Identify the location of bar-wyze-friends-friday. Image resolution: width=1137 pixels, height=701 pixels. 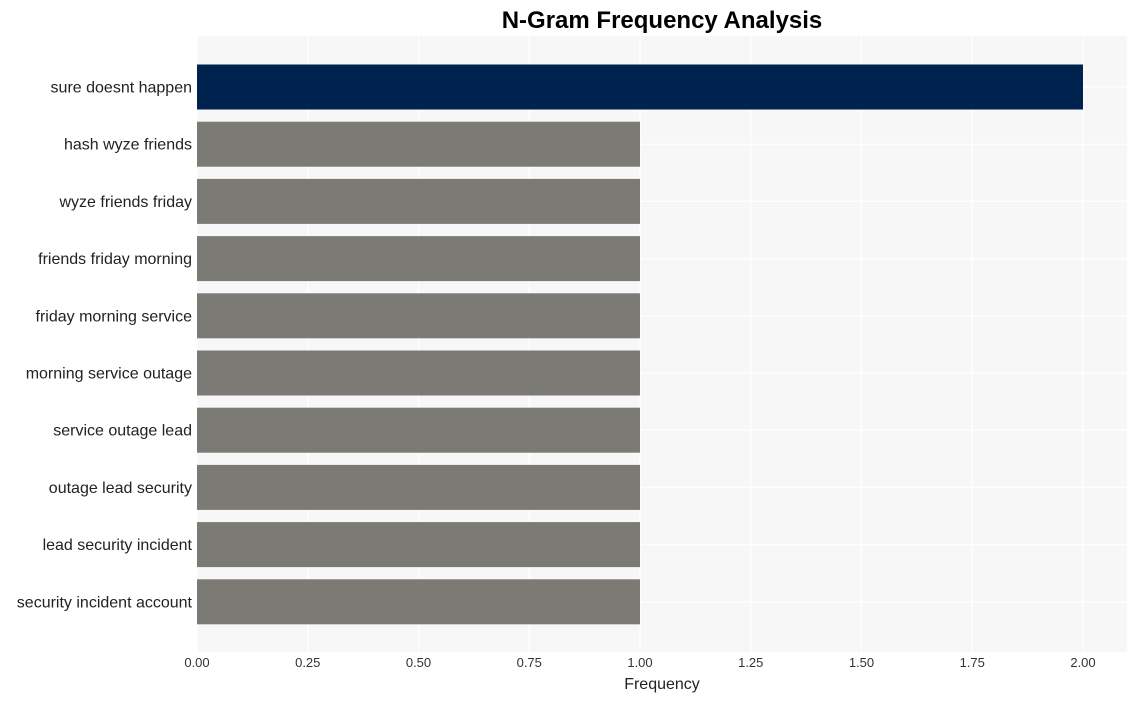
(418, 201).